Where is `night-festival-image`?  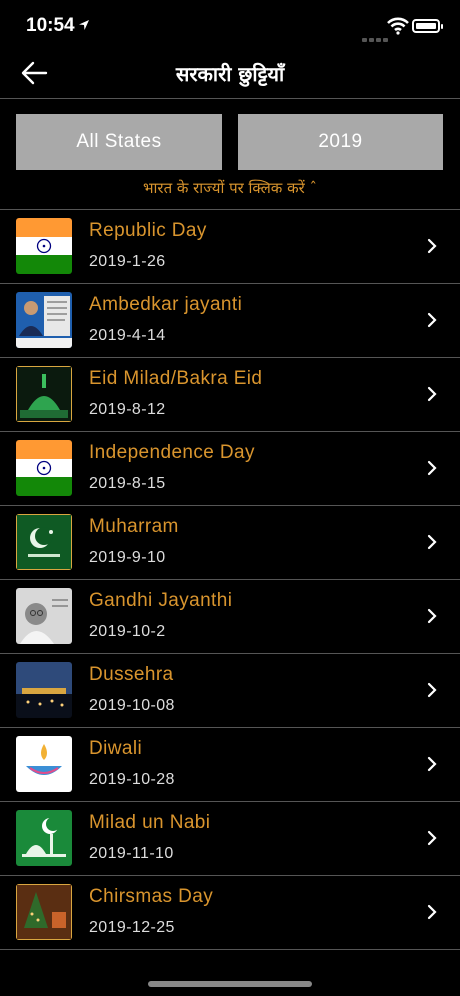 night-festival-image is located at coordinates (44, 690).